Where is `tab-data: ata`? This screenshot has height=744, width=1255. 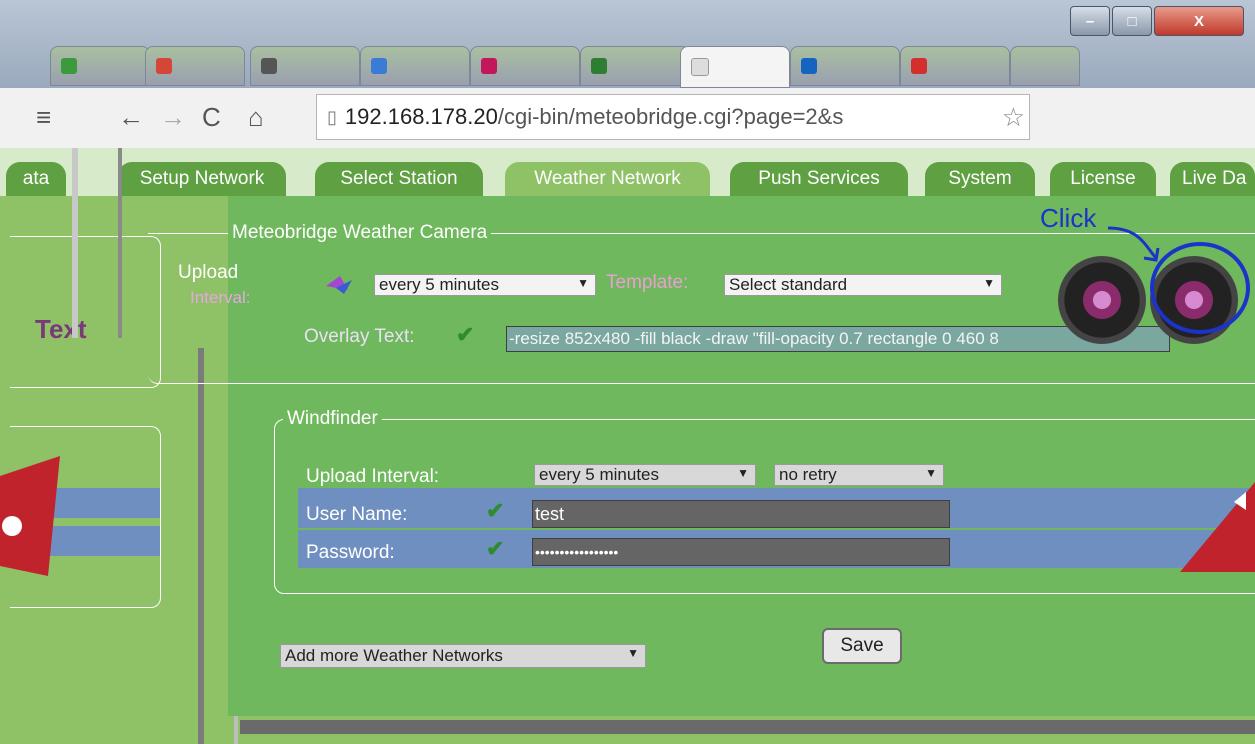 tab-data: ata is located at coordinates (36, 179).